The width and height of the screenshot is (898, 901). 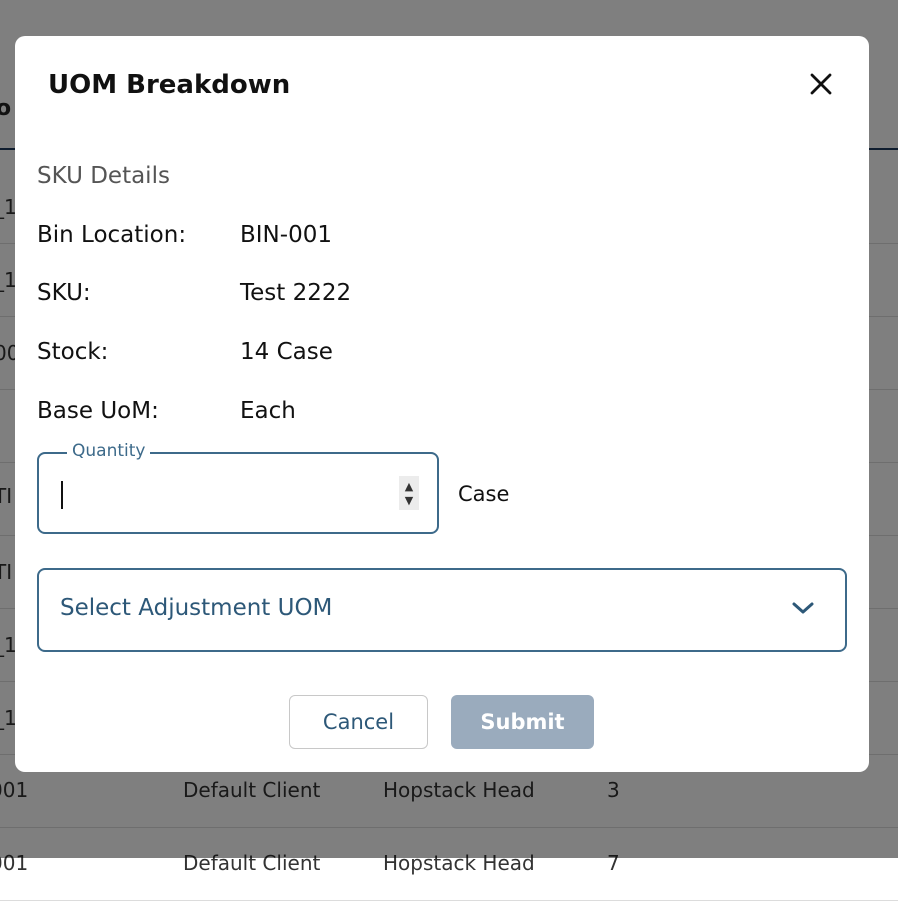 What do you see at coordinates (109, 451) in the screenshot?
I see `quantity-label: Quantity` at bounding box center [109, 451].